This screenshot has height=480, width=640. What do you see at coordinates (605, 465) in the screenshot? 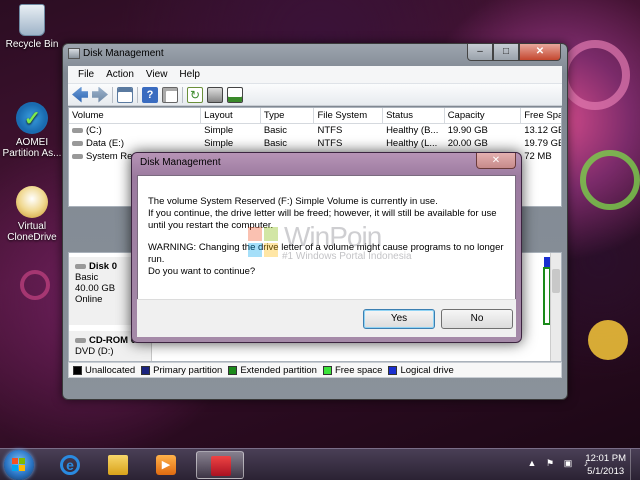
I see `clock: 12:01 PM 5/1/2013` at bounding box center [605, 465].